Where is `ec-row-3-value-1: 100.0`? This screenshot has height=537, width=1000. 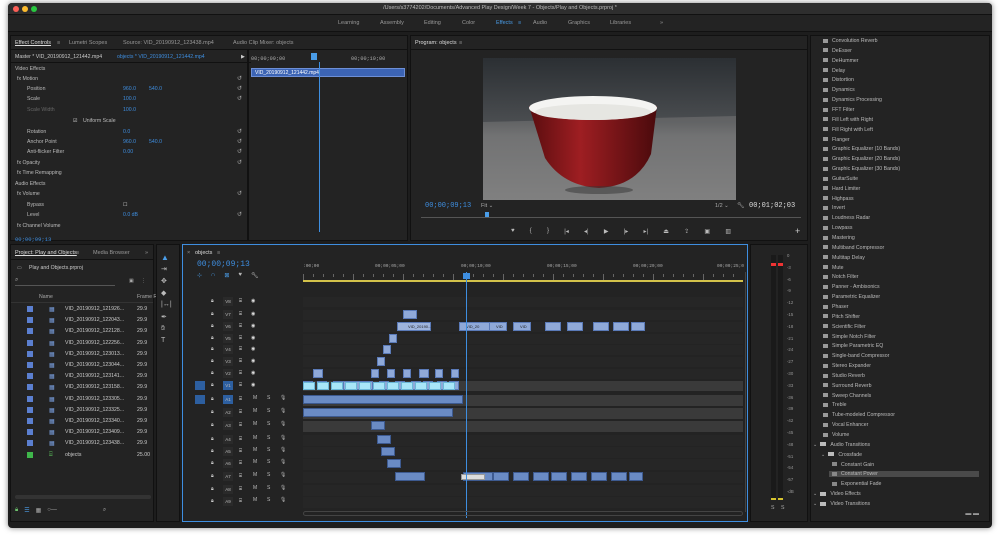 ec-row-3-value-1: 100.0 is located at coordinates (129, 99).